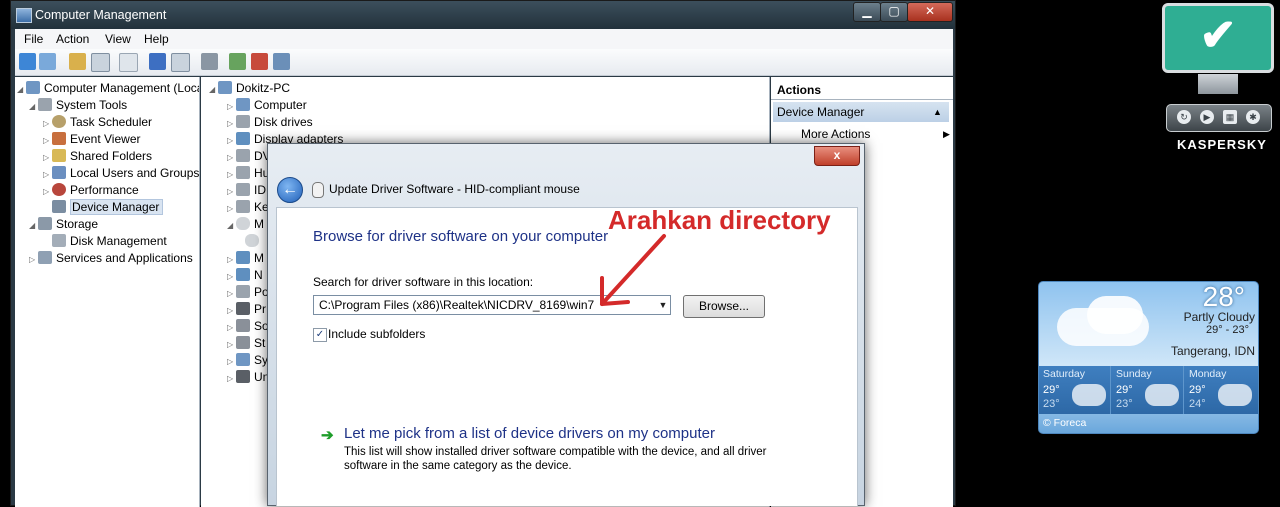 The width and height of the screenshot is (1280, 507). What do you see at coordinates (267, 105) in the screenshot?
I see `device-category: ▷ Computer` at bounding box center [267, 105].